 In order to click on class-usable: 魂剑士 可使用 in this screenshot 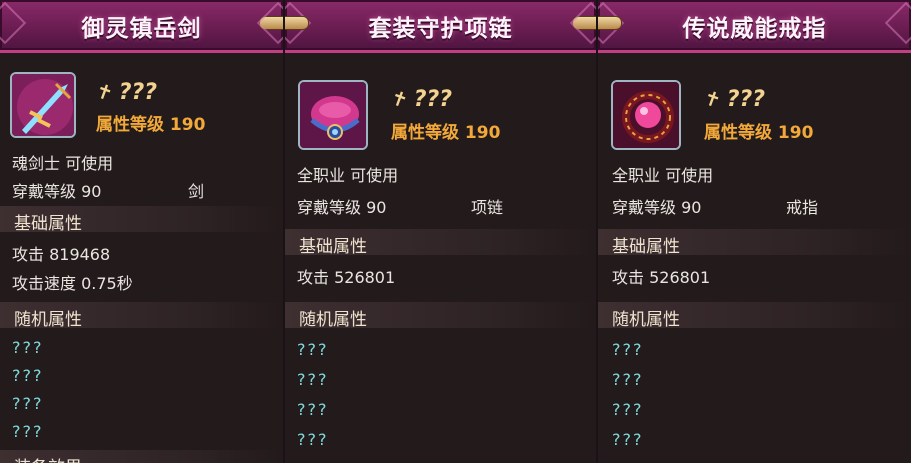, I will do `click(63, 163)`.